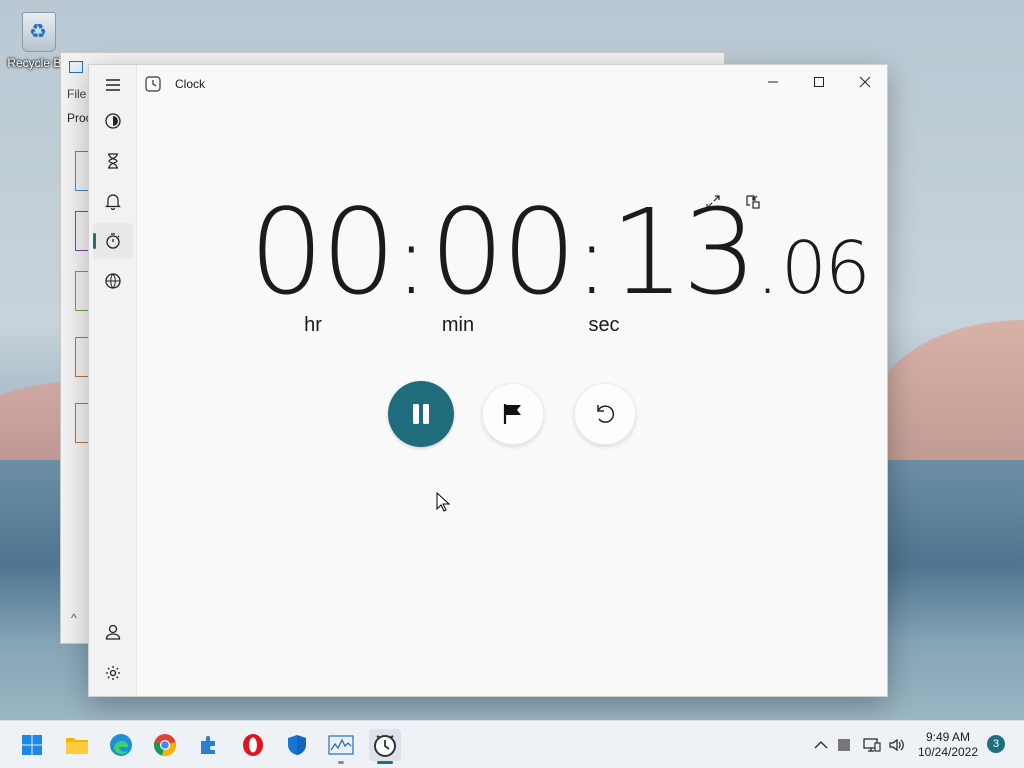 This screenshot has height=768, width=1024. I want to click on perf-card-memory, so click(82, 231).